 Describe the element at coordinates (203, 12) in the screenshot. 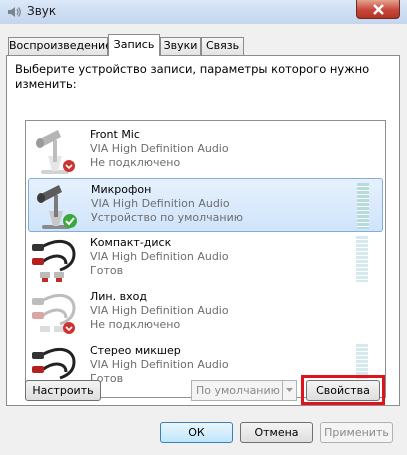

I see `title-bar: Звук` at that location.